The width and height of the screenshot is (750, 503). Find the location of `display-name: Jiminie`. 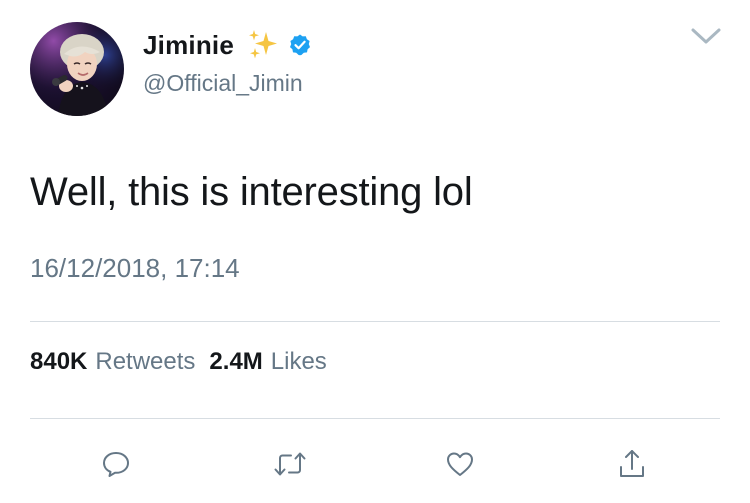

display-name: Jiminie is located at coordinates (188, 45).